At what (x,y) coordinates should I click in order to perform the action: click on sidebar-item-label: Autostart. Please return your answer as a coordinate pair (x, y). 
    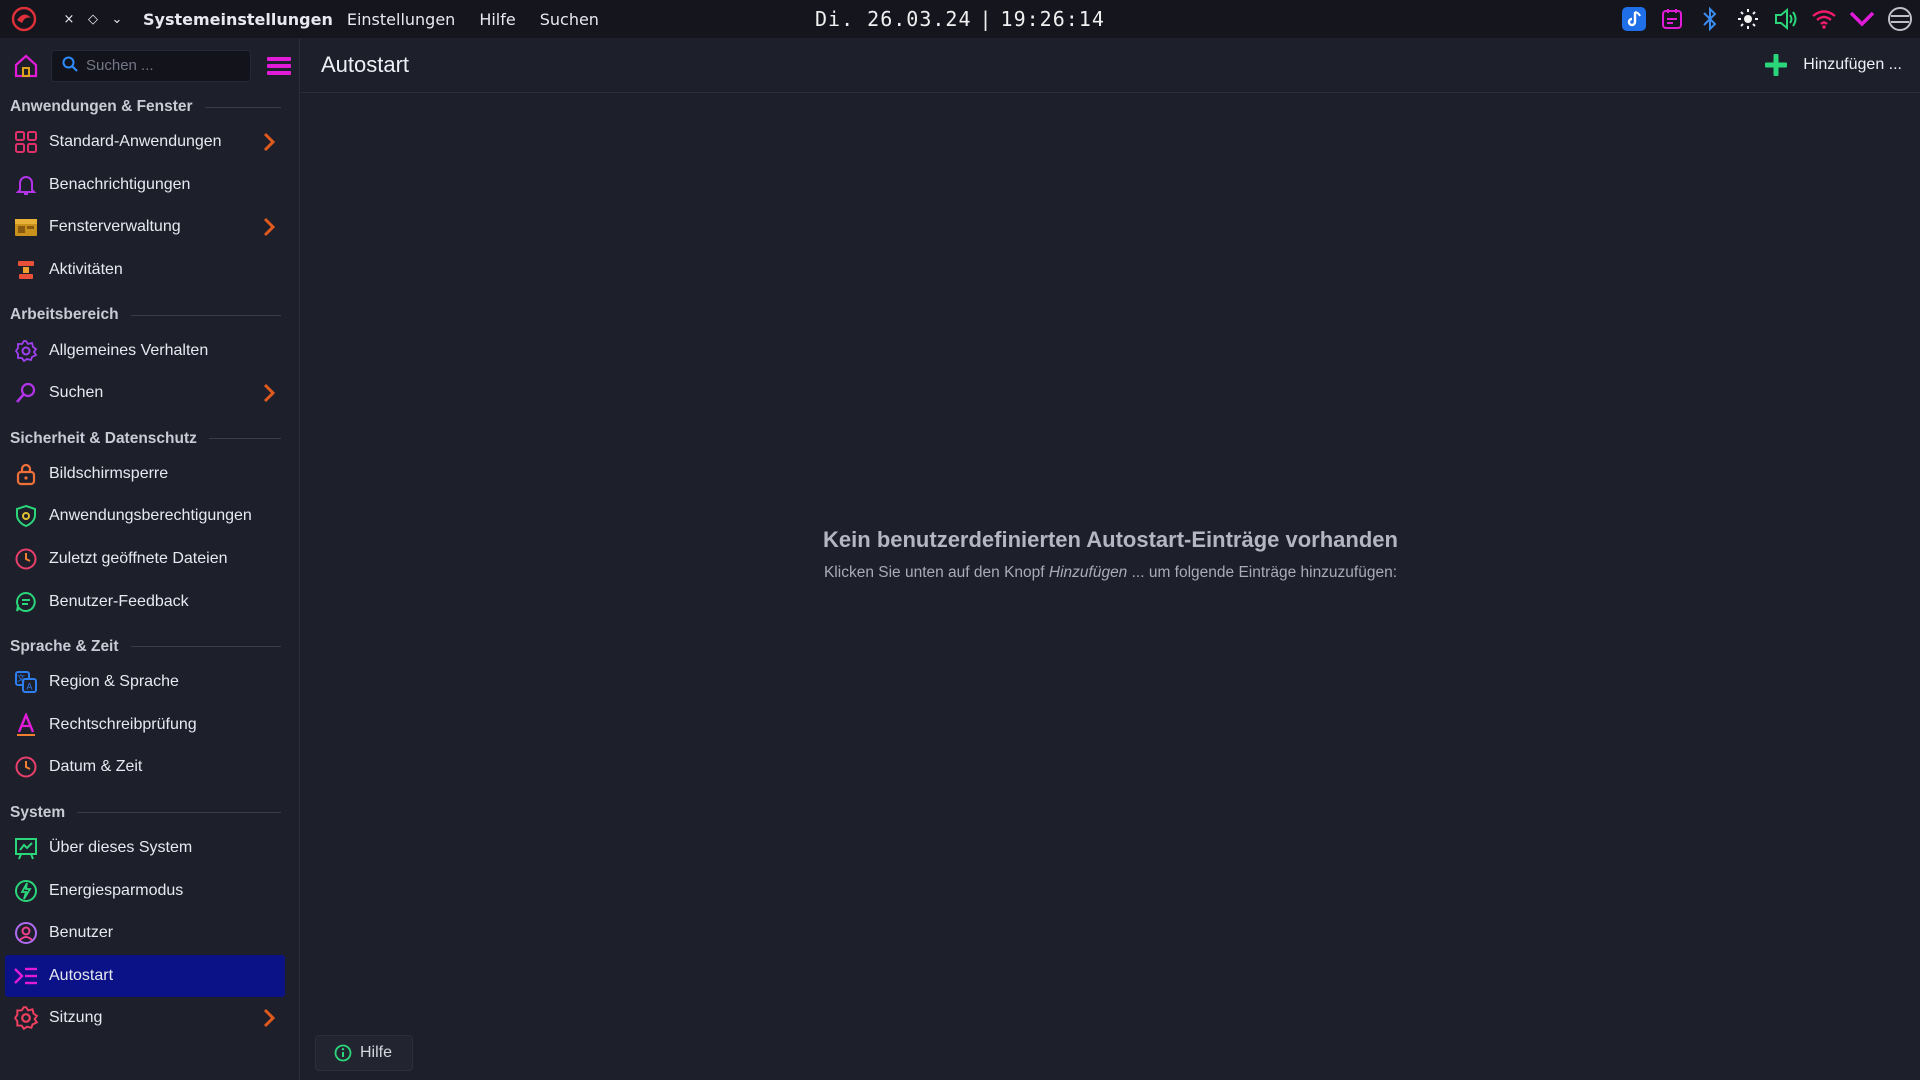
    Looking at the image, I should click on (81, 975).